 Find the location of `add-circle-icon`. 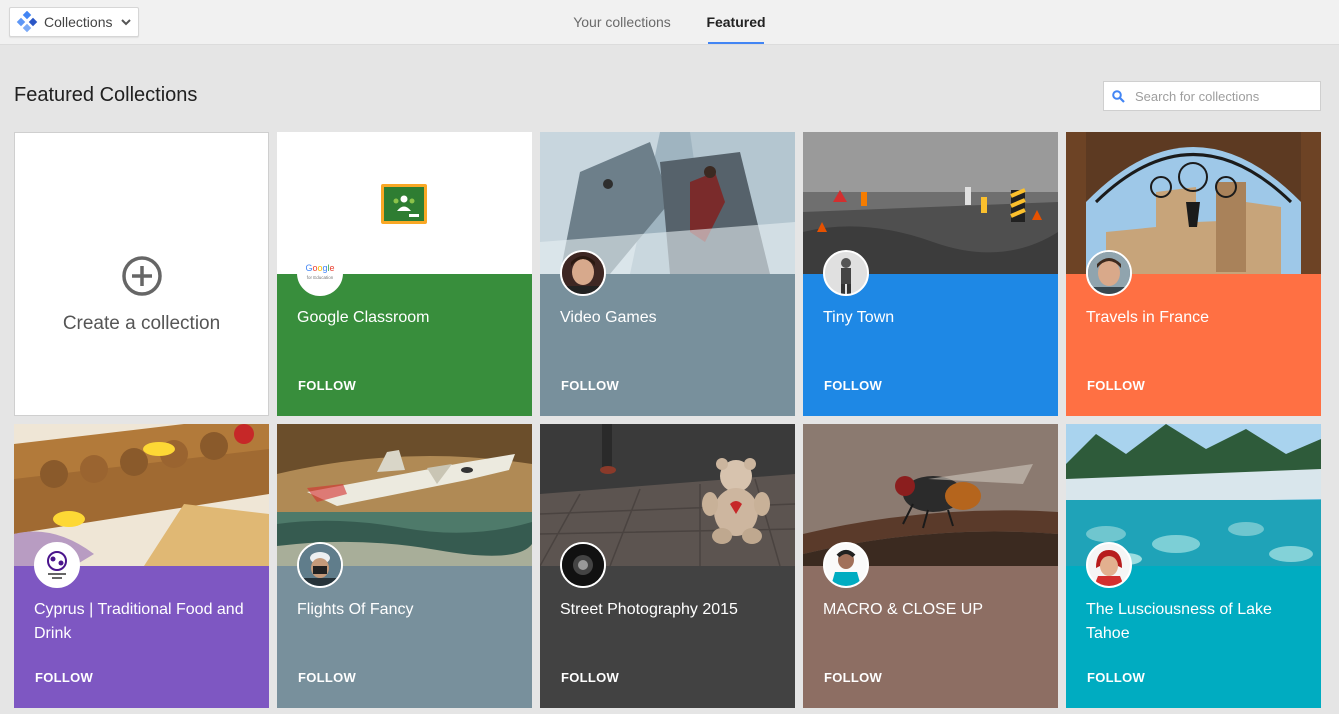

add-circle-icon is located at coordinates (142, 276).